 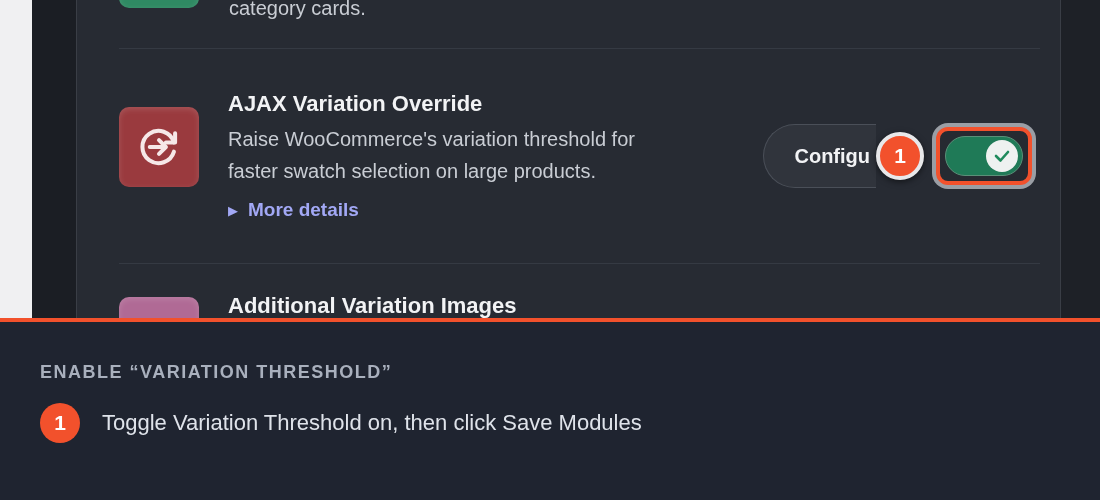 What do you see at coordinates (372, 305) in the screenshot?
I see `module-title: Additional Variation Images` at bounding box center [372, 305].